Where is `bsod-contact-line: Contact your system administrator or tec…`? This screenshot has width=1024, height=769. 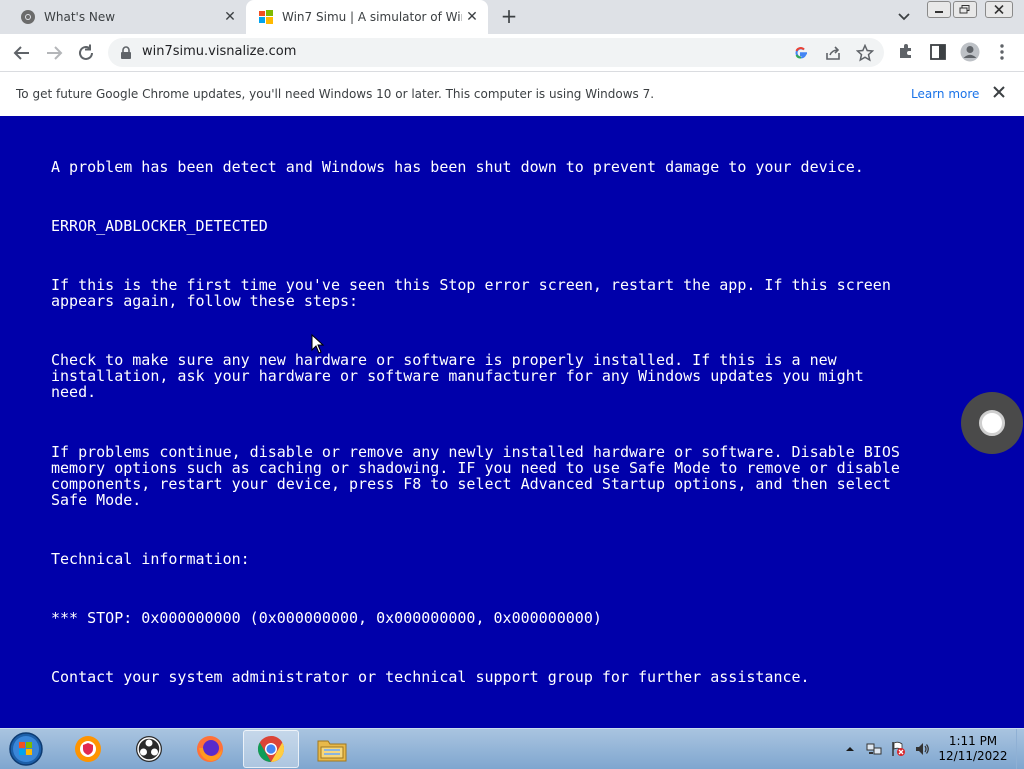 bsod-contact-line: Contact your system administrator or tec… is located at coordinates (430, 677).